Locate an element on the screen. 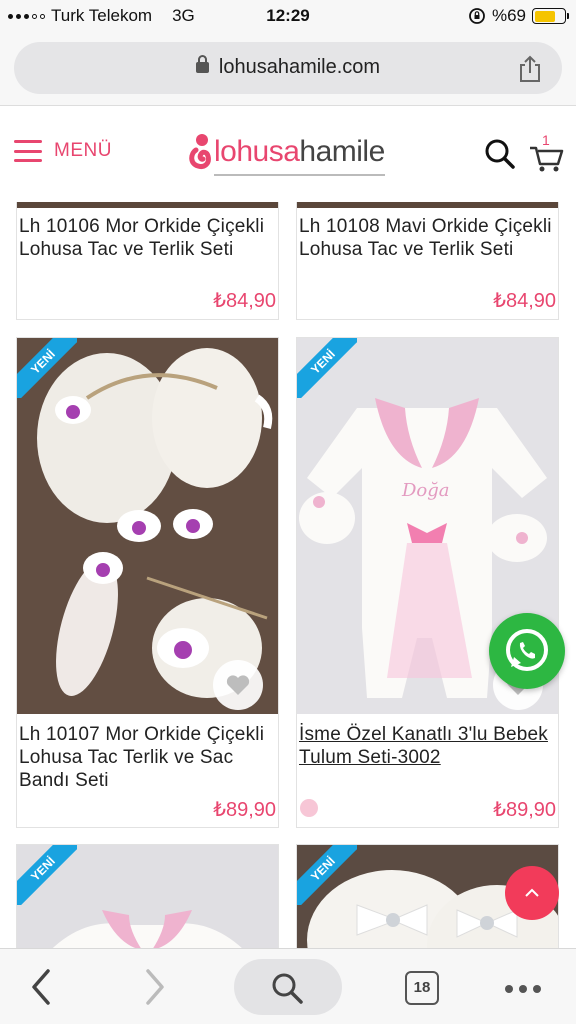 The height and width of the screenshot is (1024, 576). menu-button: MENÜ is located at coordinates (63, 151).